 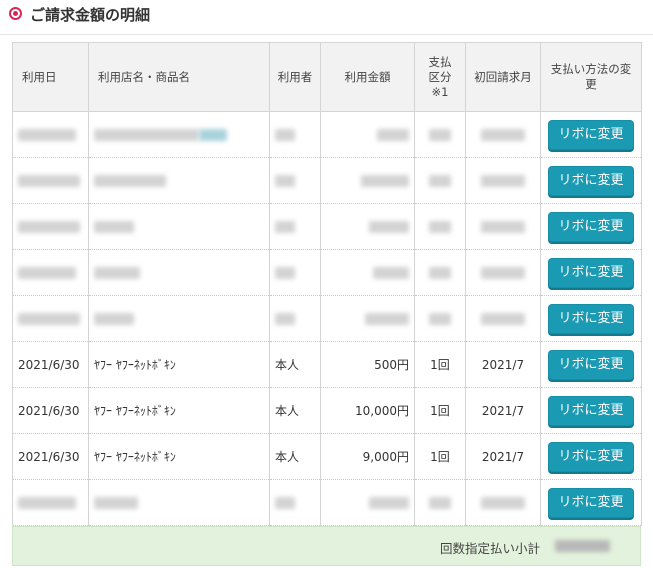 I want to click on header-store: 利用店名・商品名, so click(x=179, y=77).